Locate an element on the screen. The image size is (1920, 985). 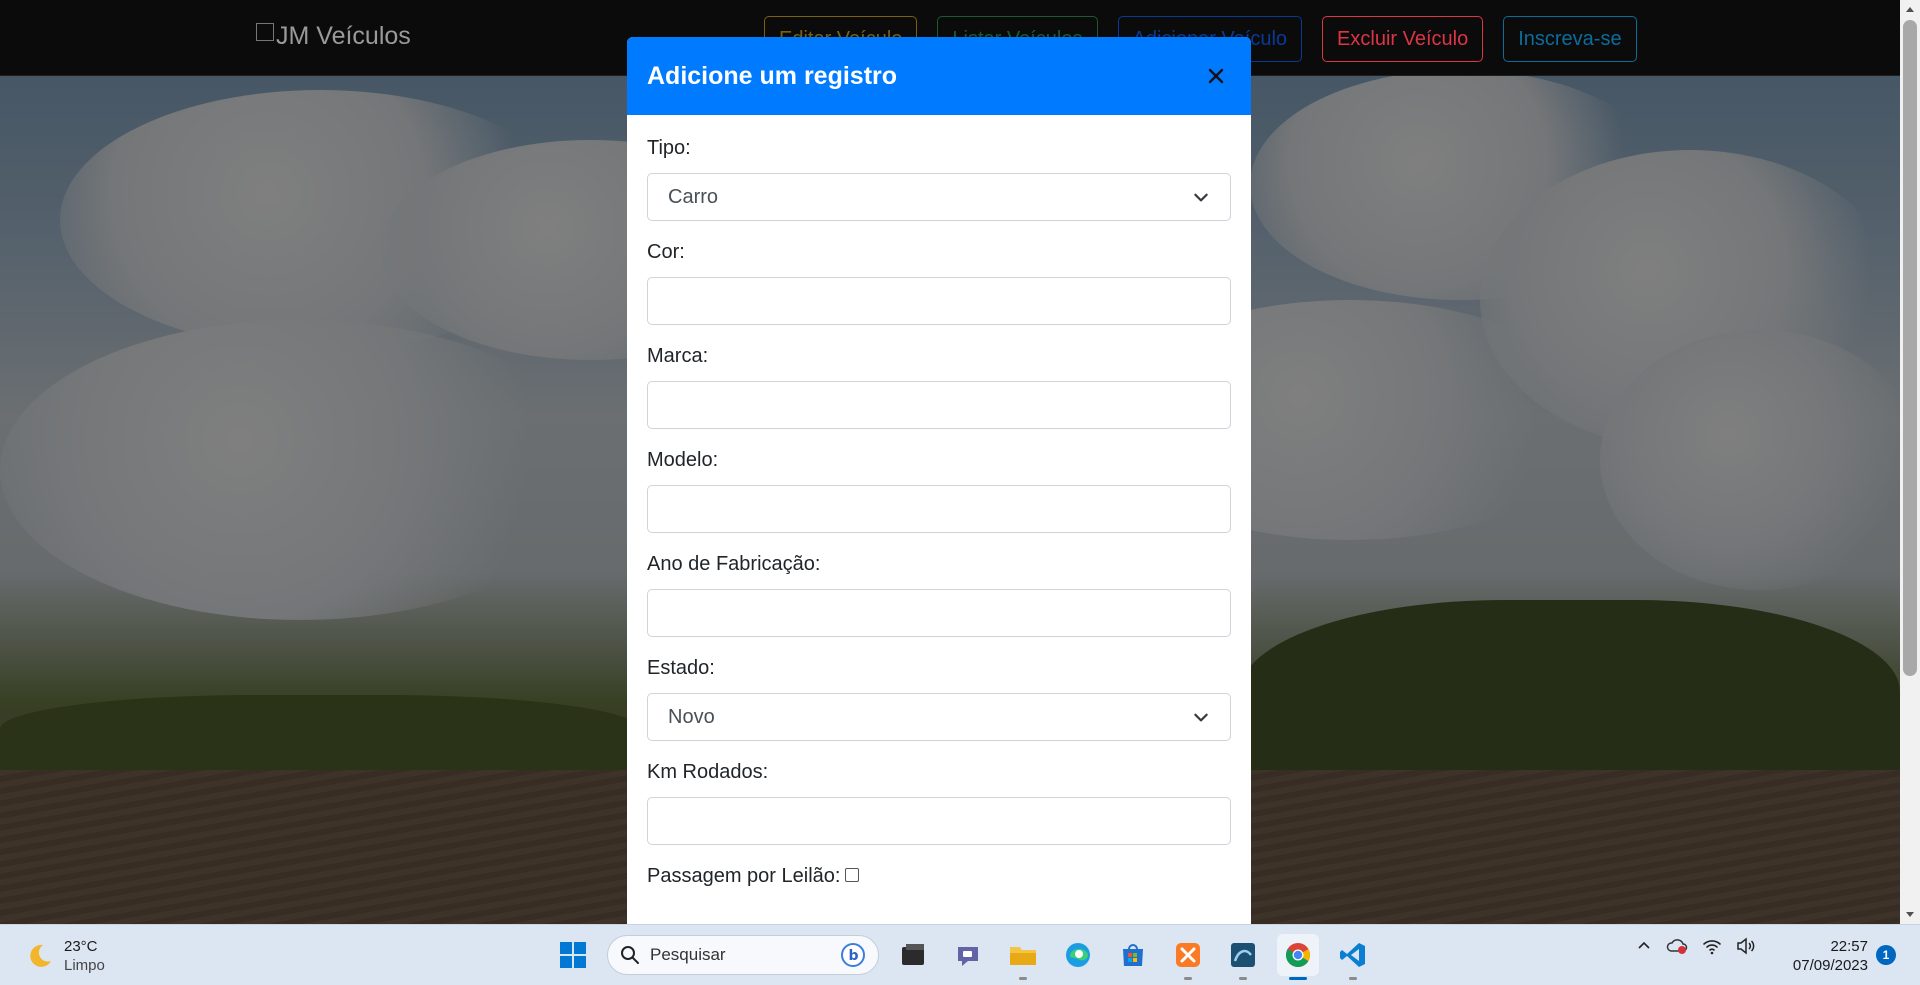
file-explorer-icon is located at coordinates (1023, 956).